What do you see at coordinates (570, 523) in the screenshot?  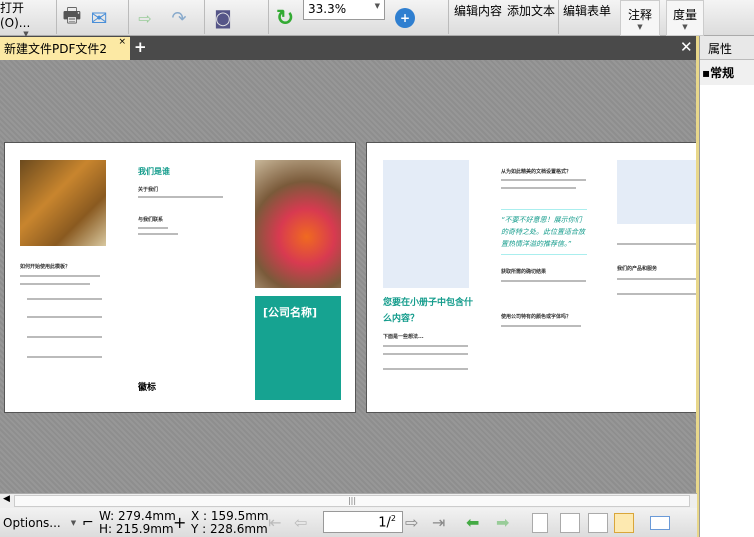 I see `continuous-icon` at bounding box center [570, 523].